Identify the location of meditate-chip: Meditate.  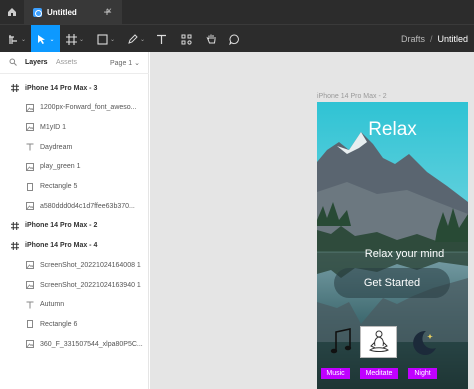
(379, 373).